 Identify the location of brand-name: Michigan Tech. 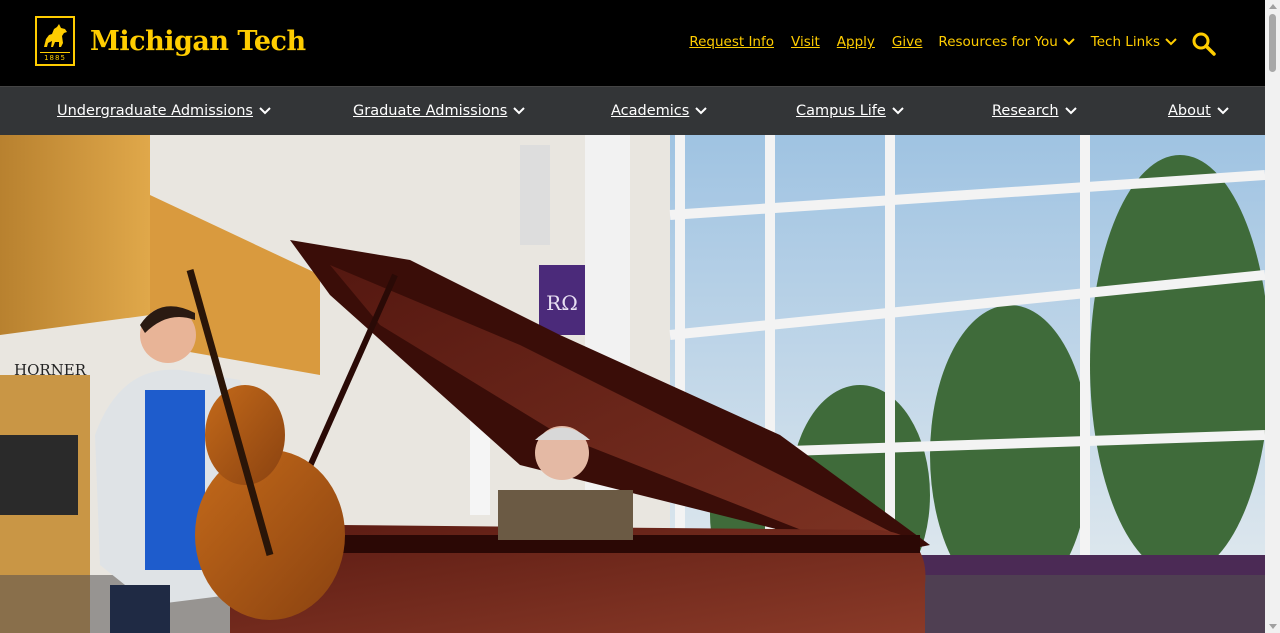
(198, 41).